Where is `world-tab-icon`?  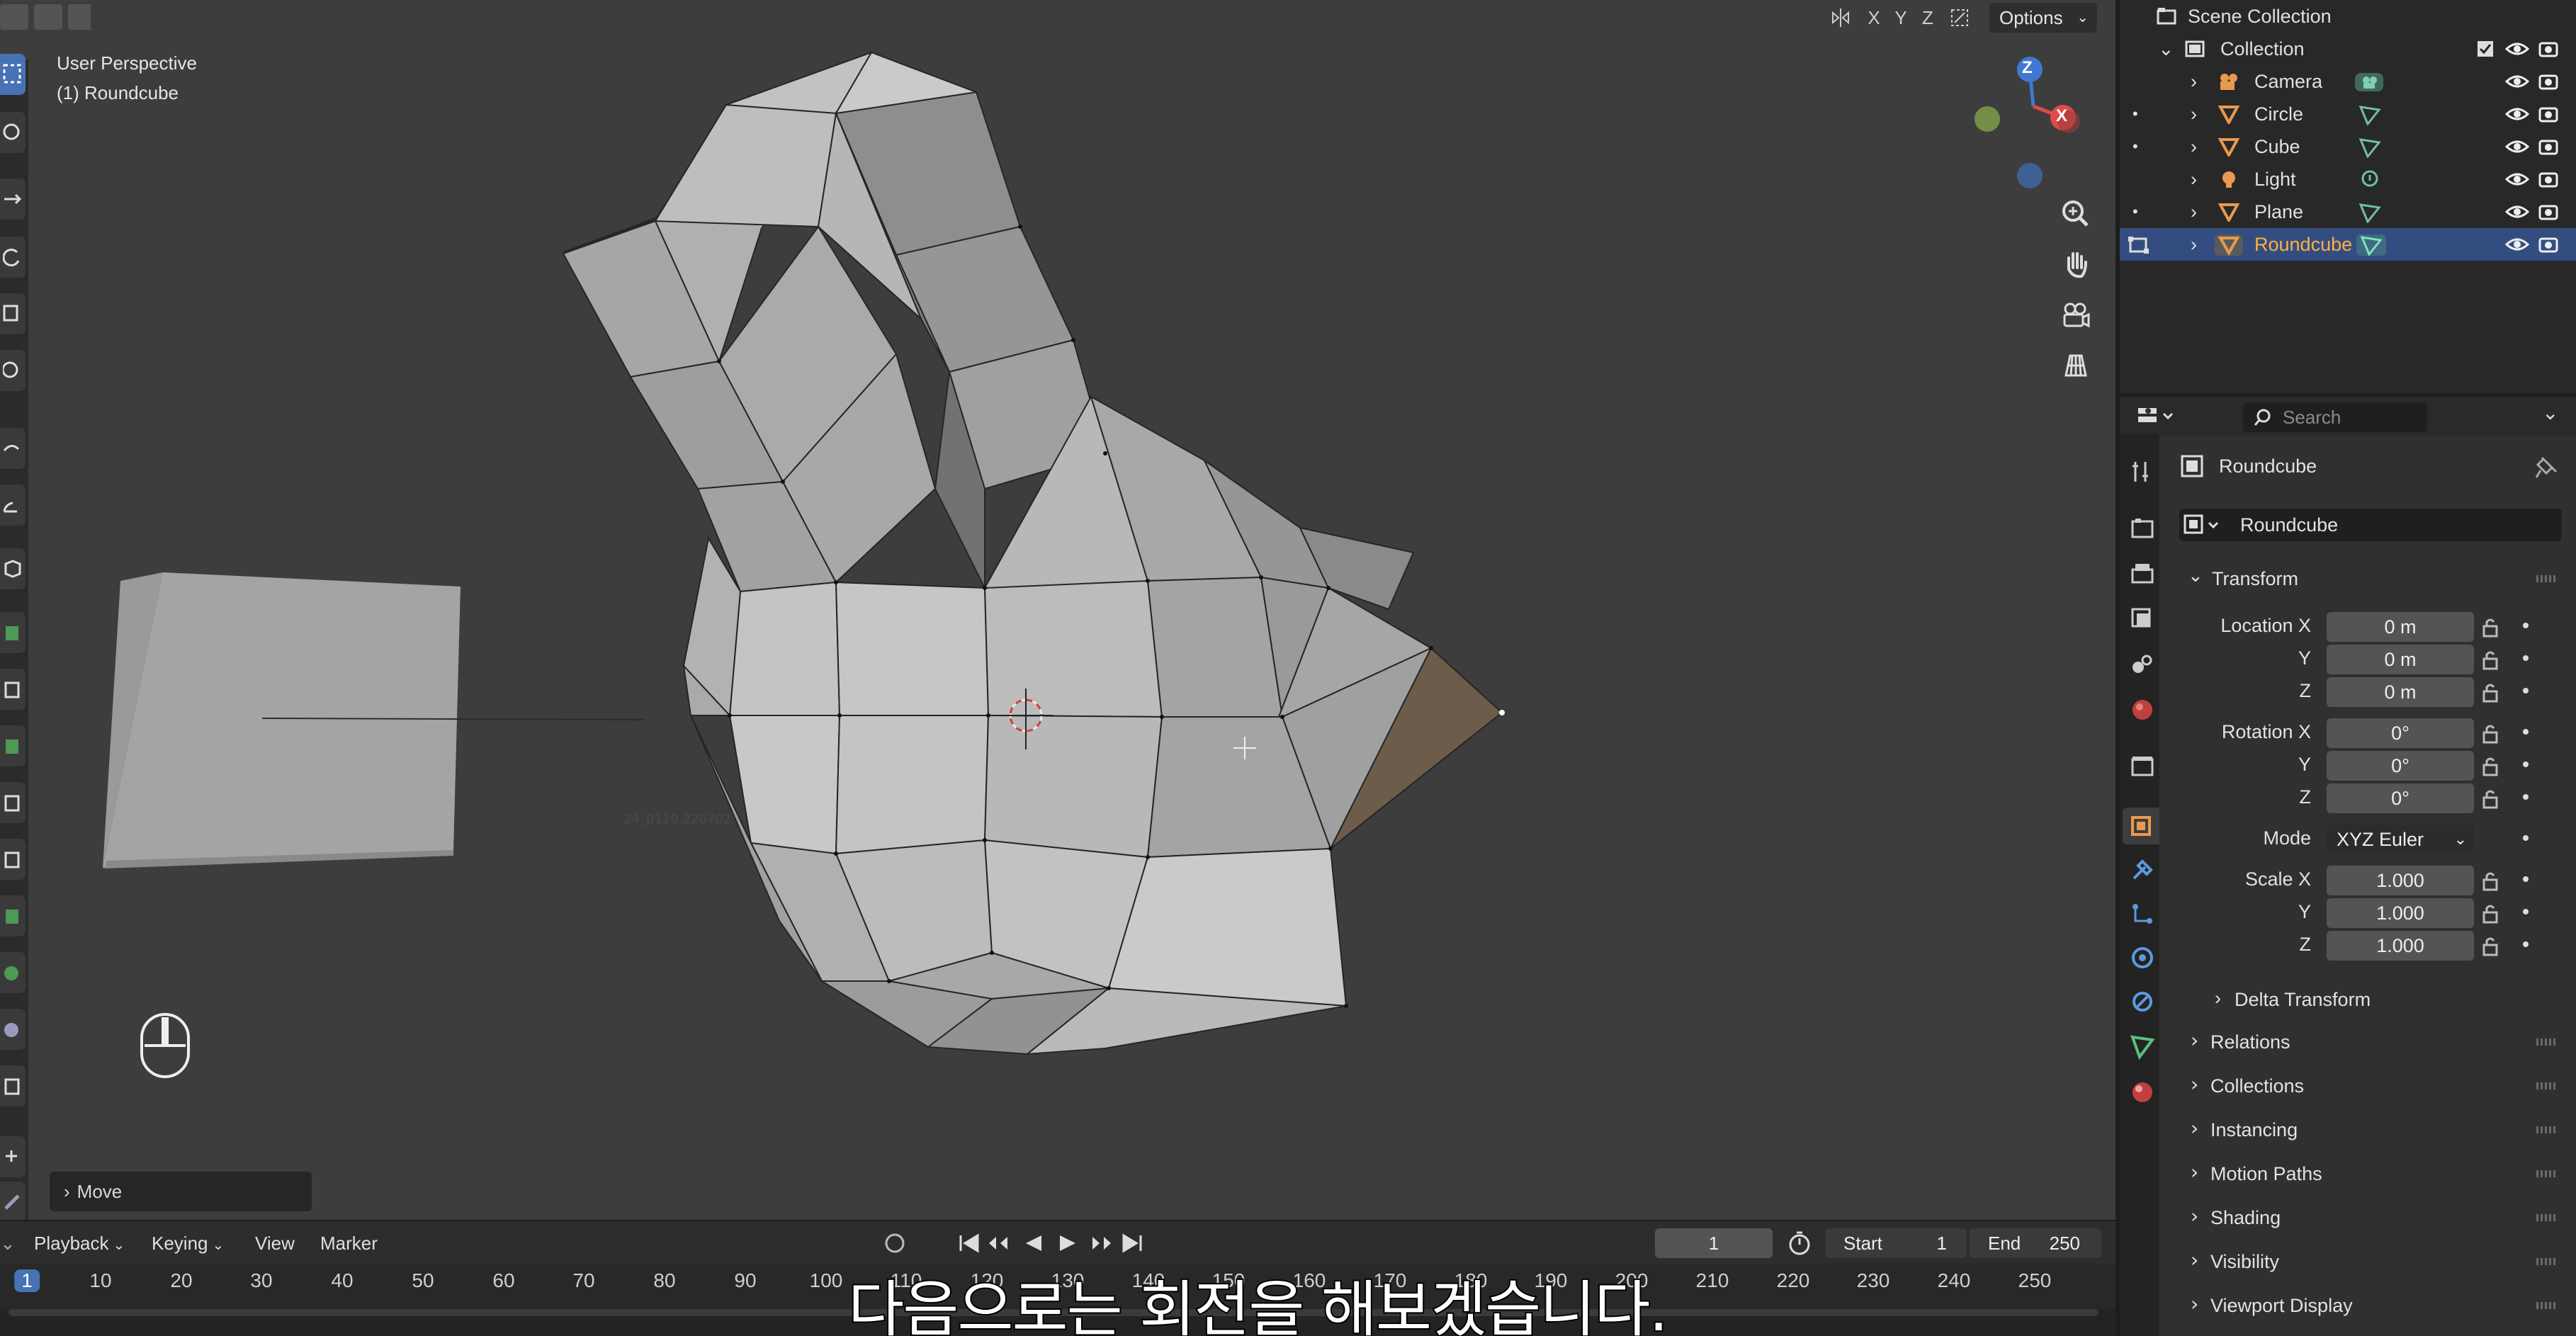 world-tab-icon is located at coordinates (2142, 710).